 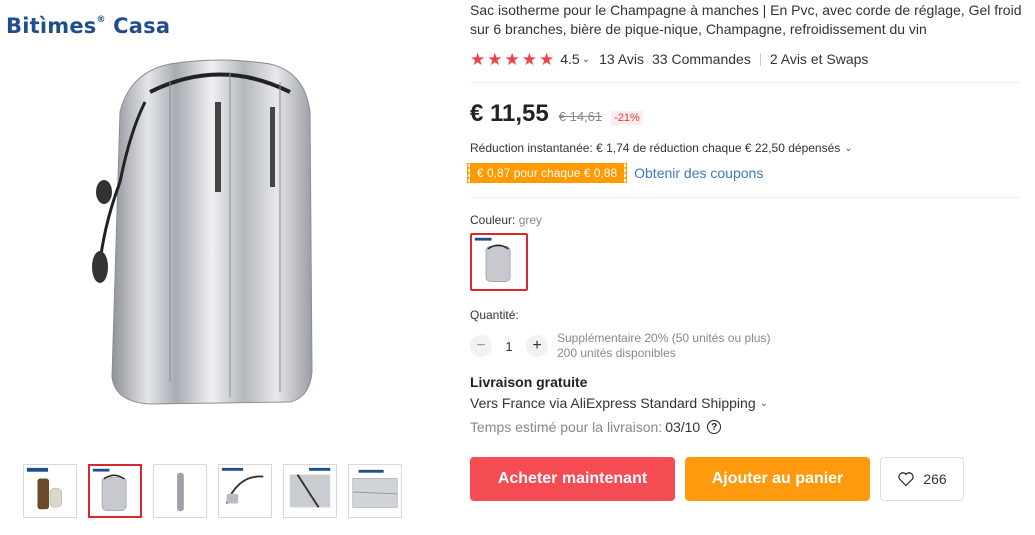 I want to click on add-to-cart-button: Ajouter au panier, so click(x=777, y=479).